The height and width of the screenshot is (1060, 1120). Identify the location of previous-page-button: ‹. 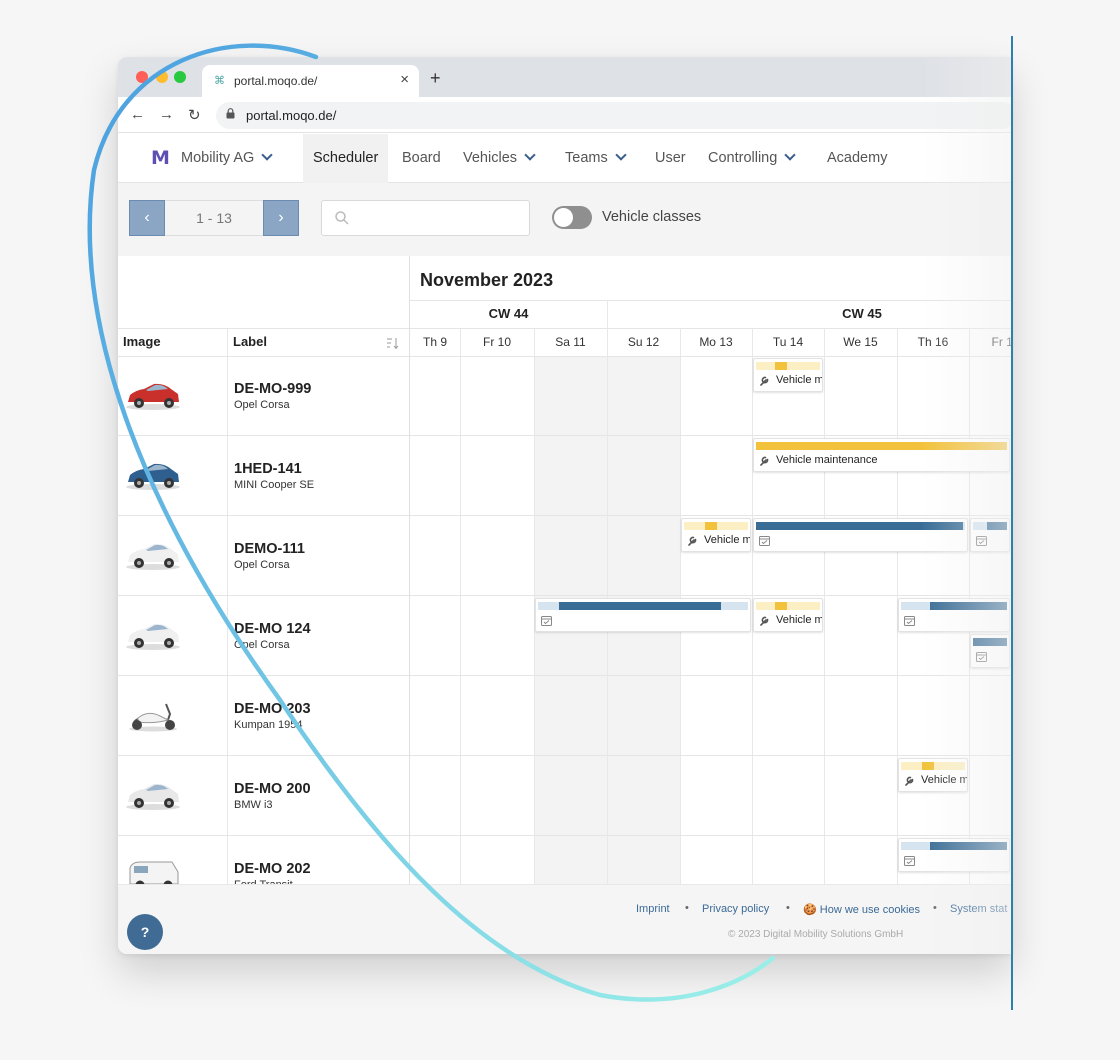
(147, 218).